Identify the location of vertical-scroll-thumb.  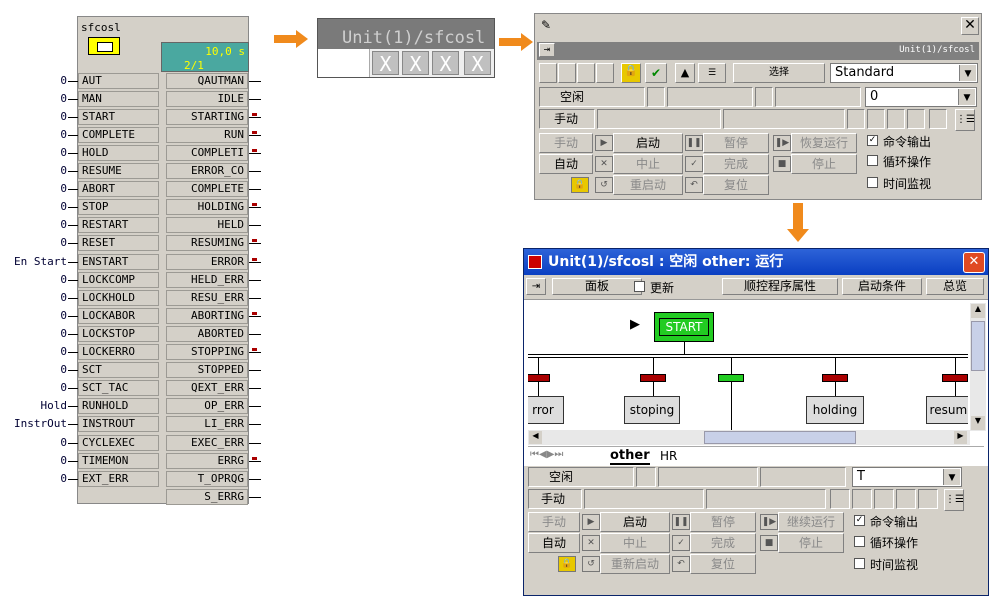
(978, 346).